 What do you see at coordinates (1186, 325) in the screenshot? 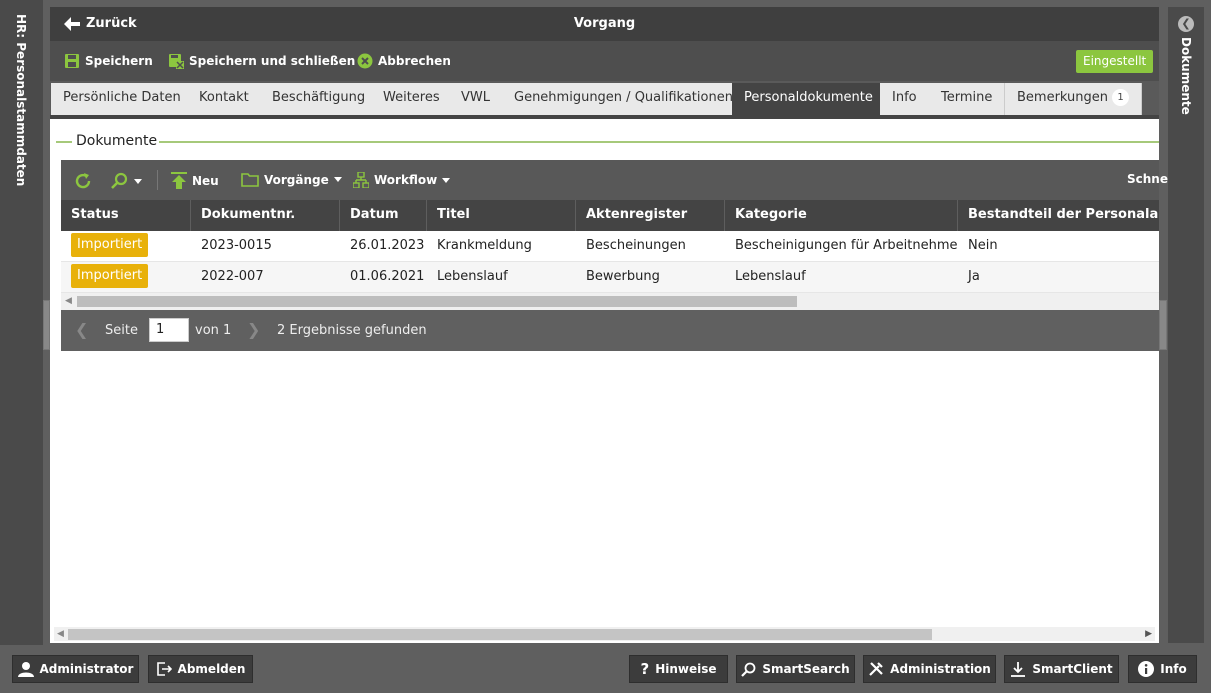
I see `right-side-panel: ❮ Dokumente` at bounding box center [1186, 325].